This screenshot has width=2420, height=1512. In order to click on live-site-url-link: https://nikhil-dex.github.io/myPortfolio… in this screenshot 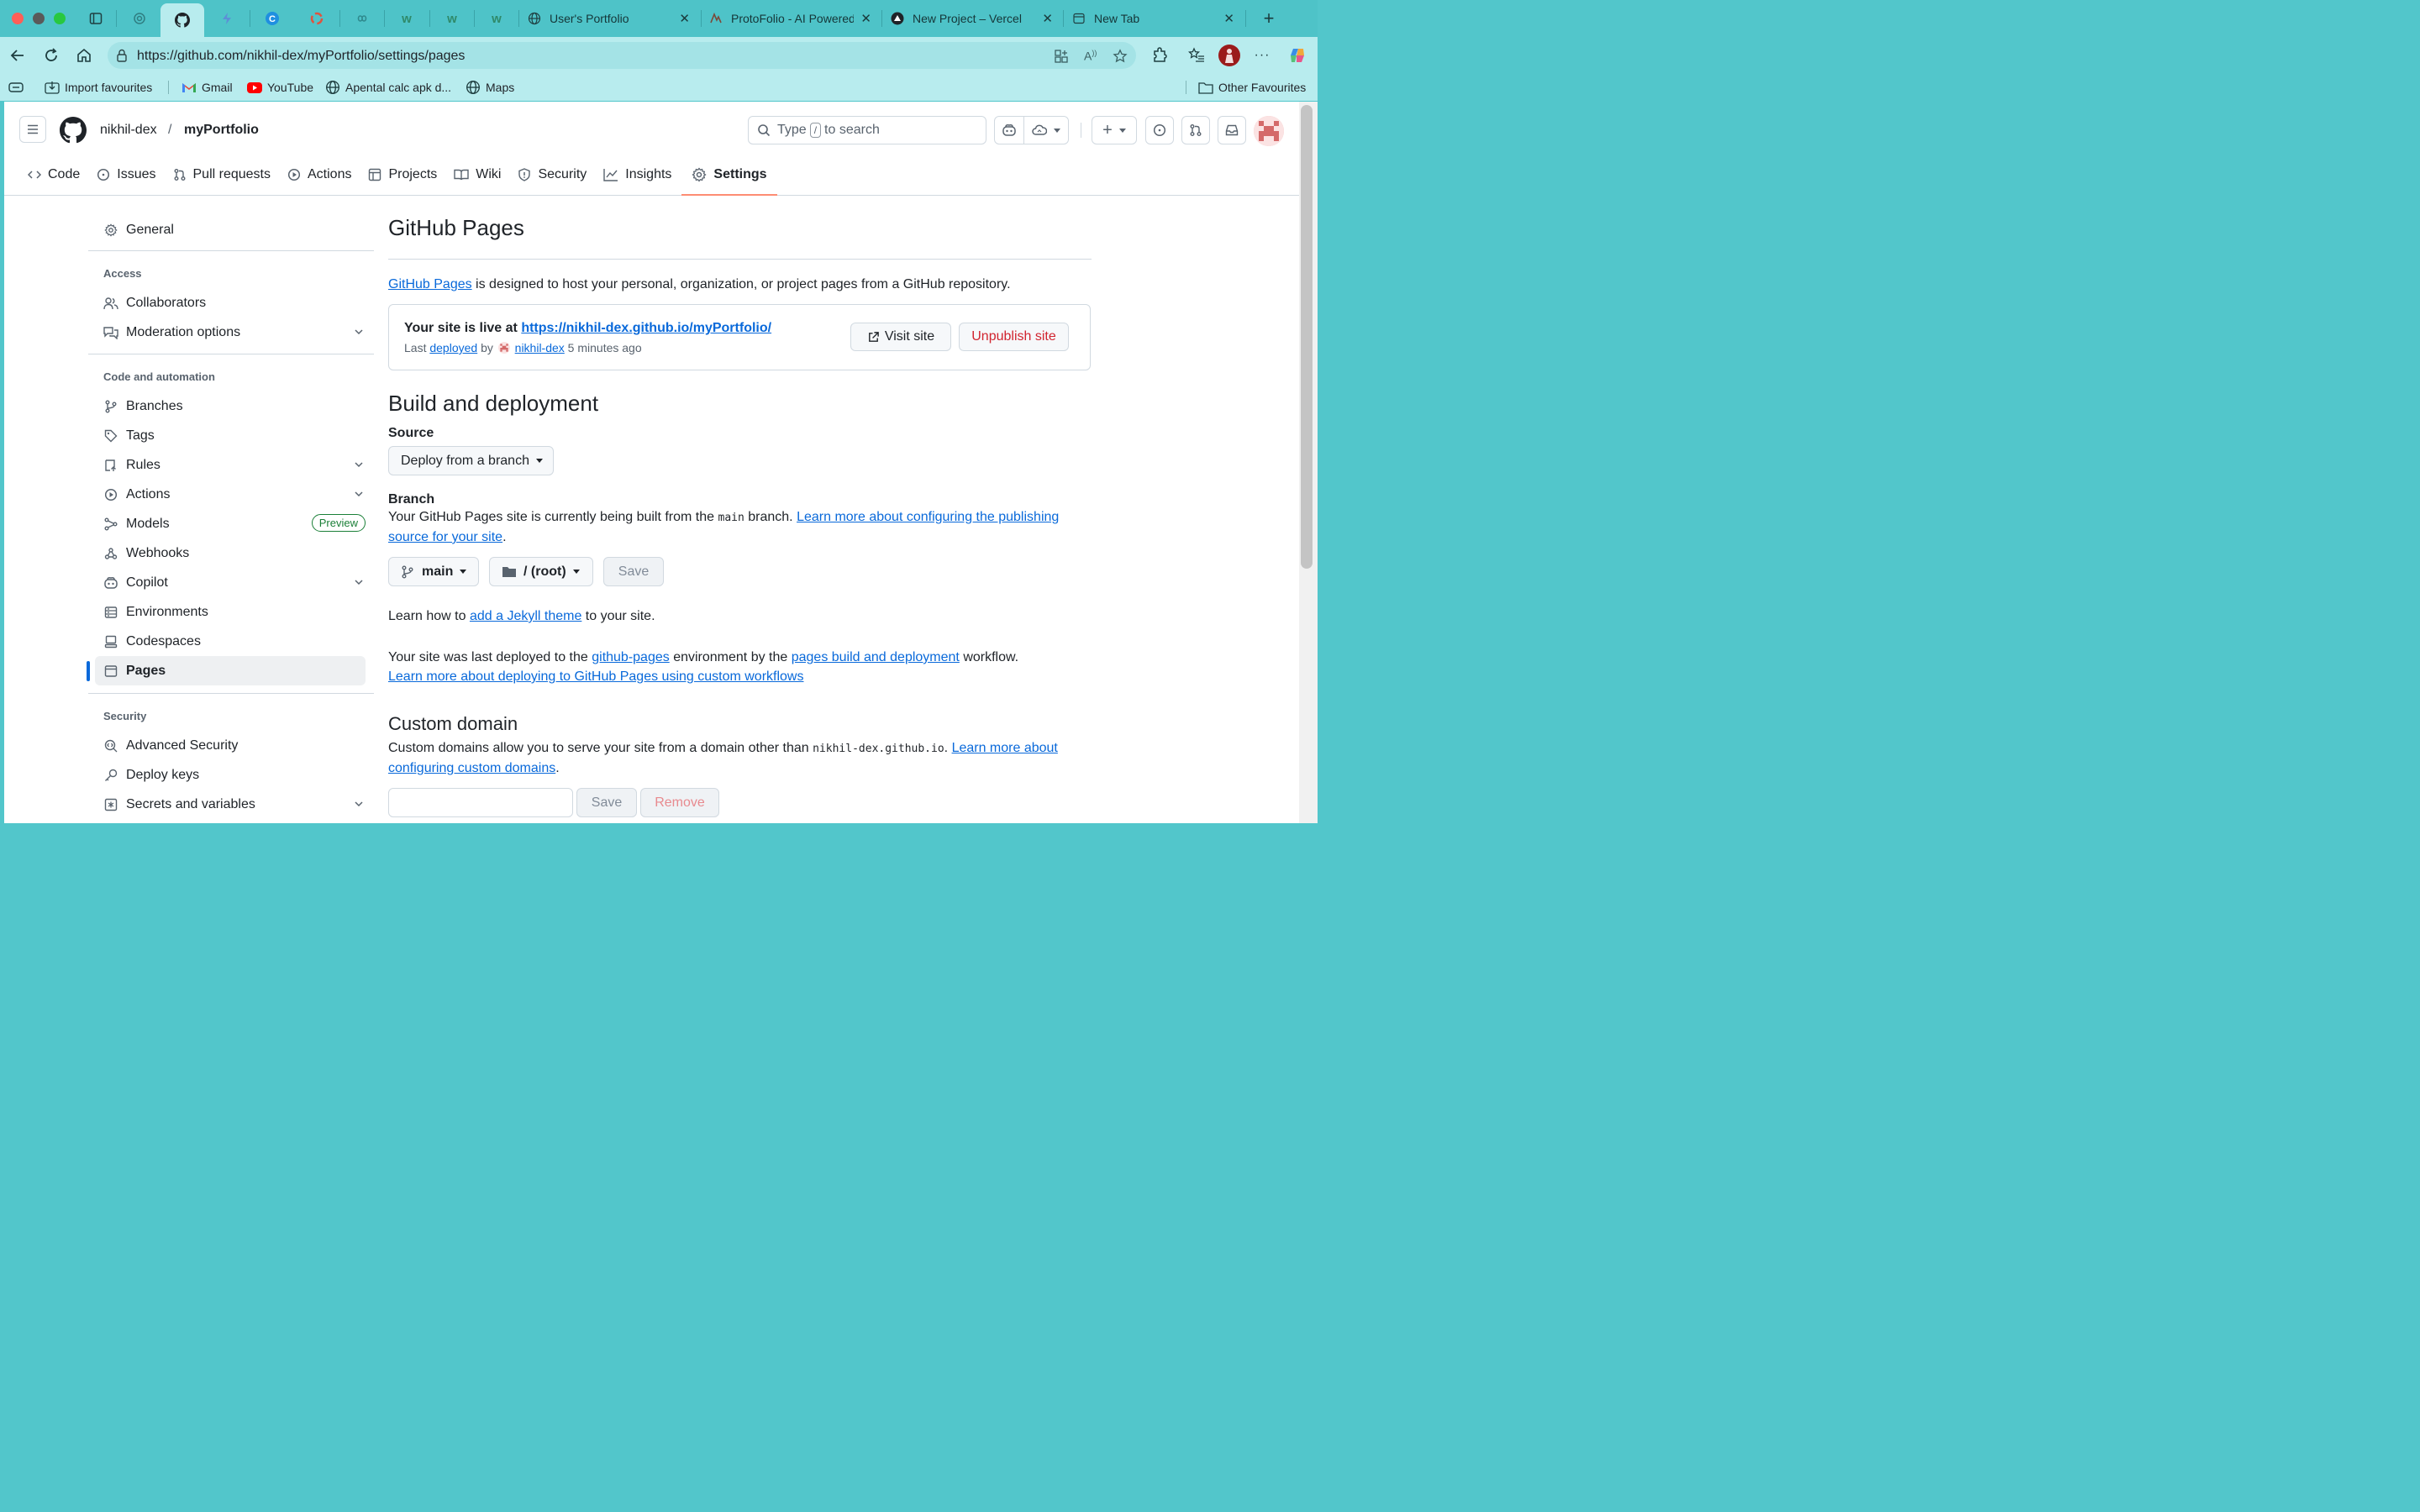, I will do `click(646, 328)`.